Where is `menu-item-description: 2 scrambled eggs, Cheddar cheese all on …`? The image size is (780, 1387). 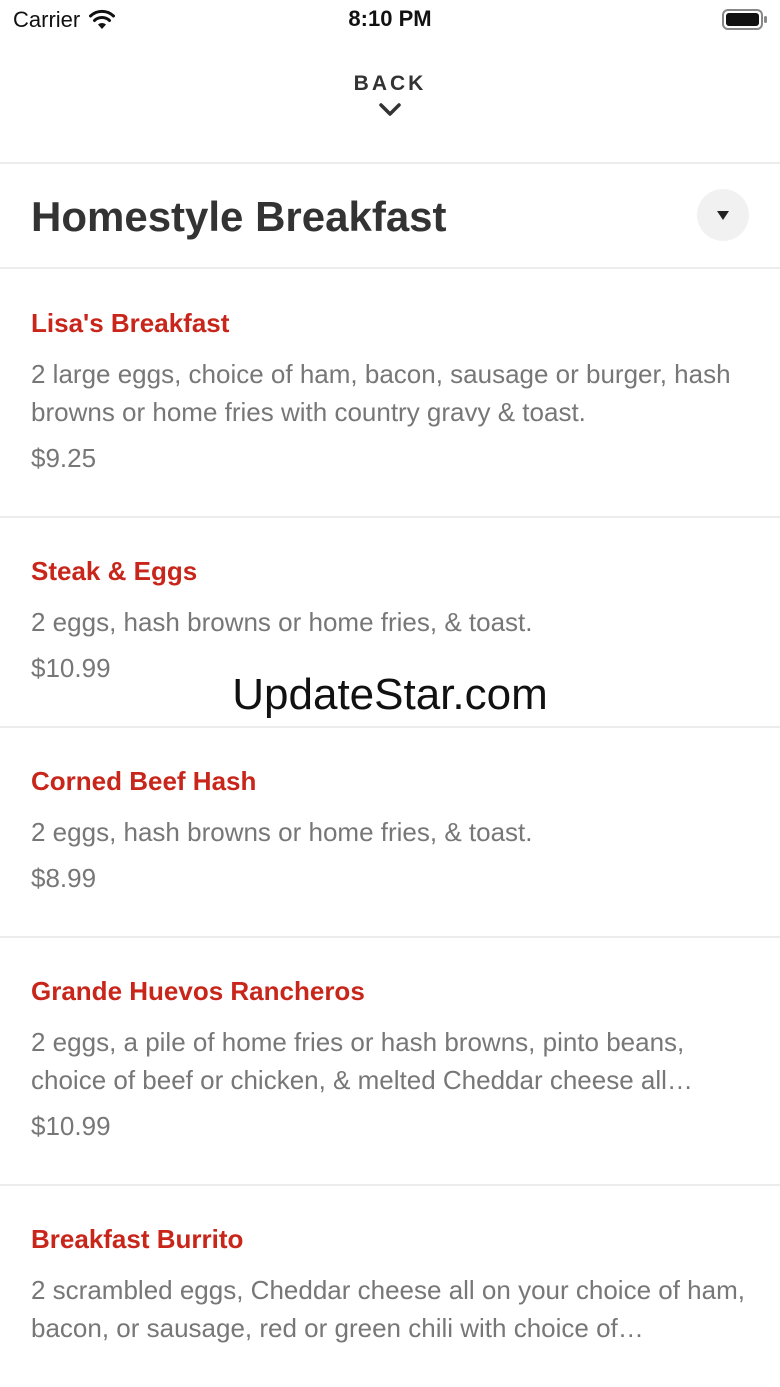 menu-item-description: 2 scrambled eggs, Cheddar cheese all on … is located at coordinates (388, 1309).